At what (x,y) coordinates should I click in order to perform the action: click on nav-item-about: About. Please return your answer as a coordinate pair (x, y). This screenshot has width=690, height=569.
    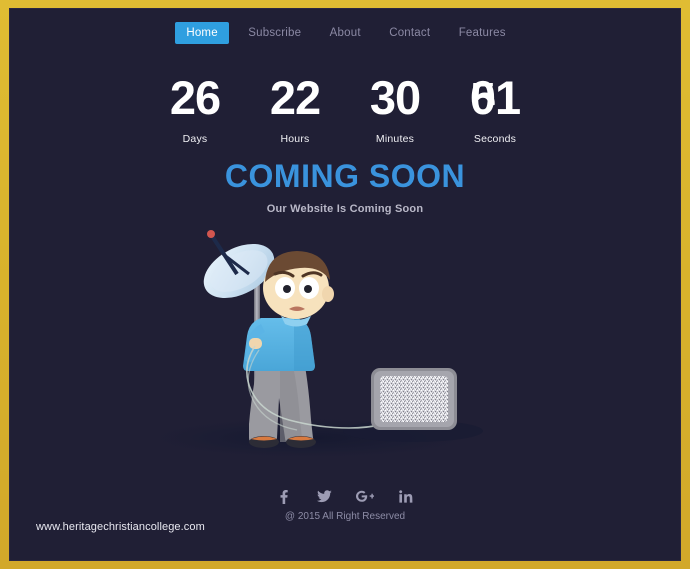
    Looking at the image, I should click on (345, 33).